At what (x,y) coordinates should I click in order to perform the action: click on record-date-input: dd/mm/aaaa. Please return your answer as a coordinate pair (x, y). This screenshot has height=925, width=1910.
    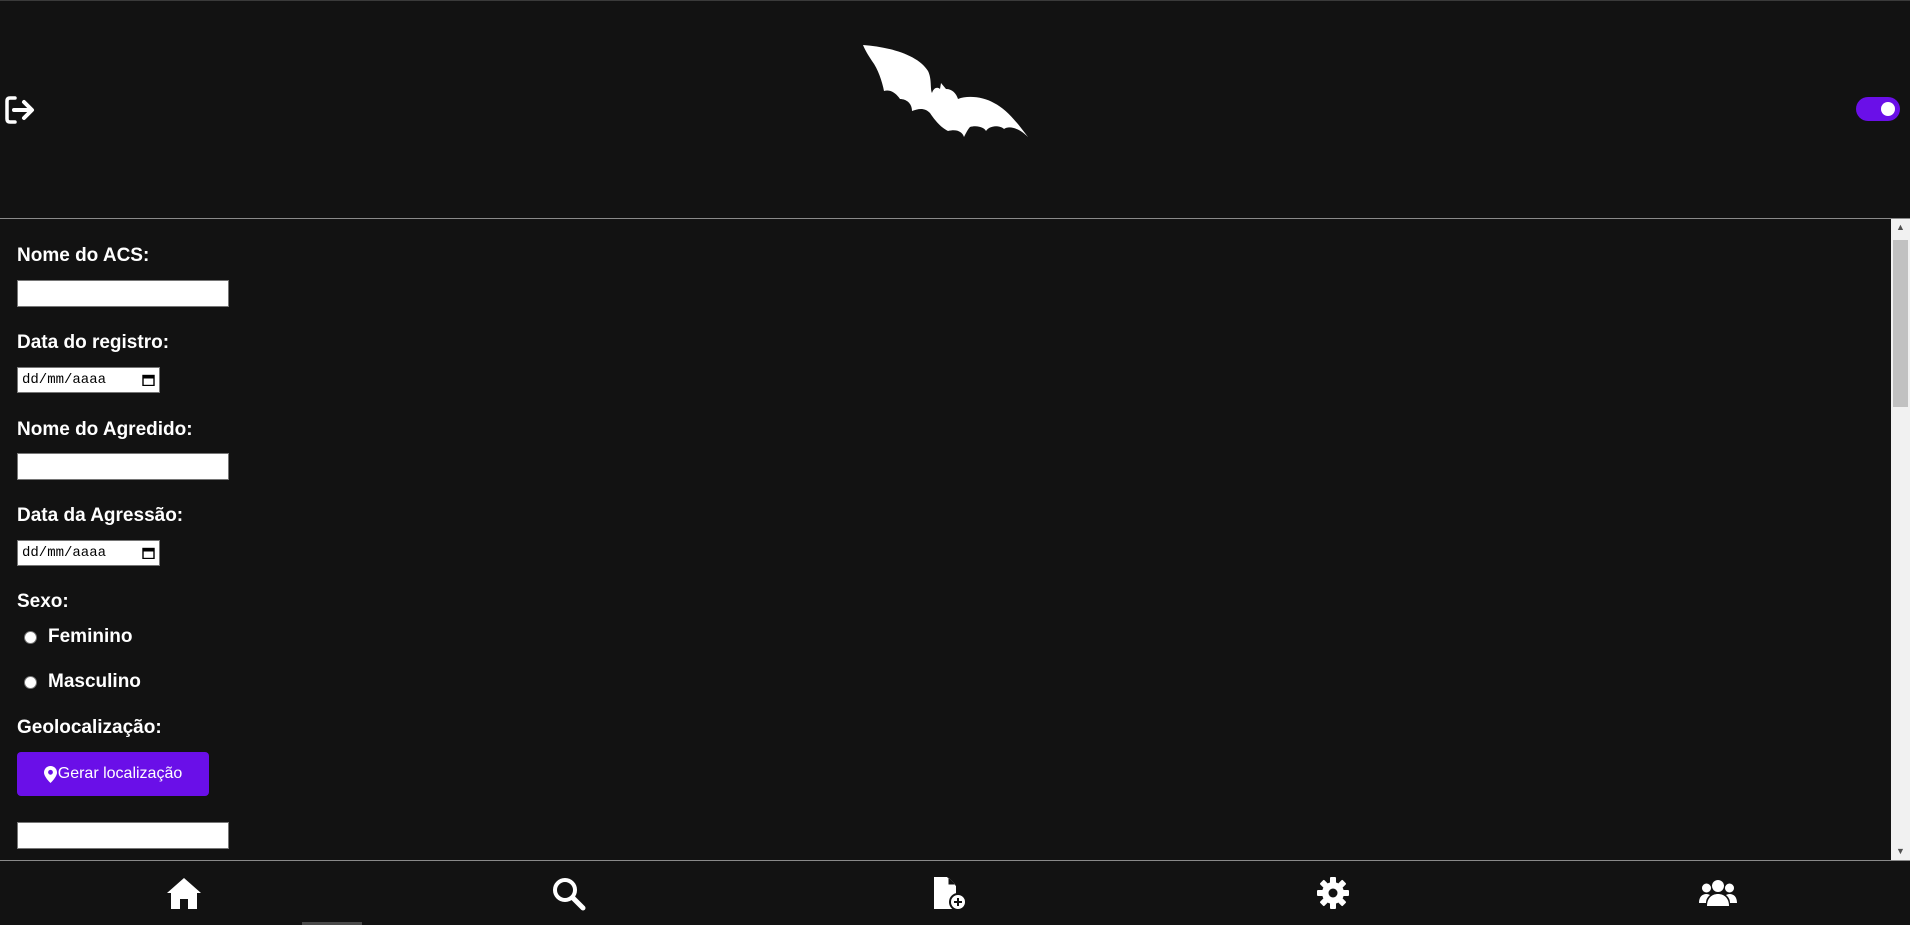
    Looking at the image, I should click on (88, 380).